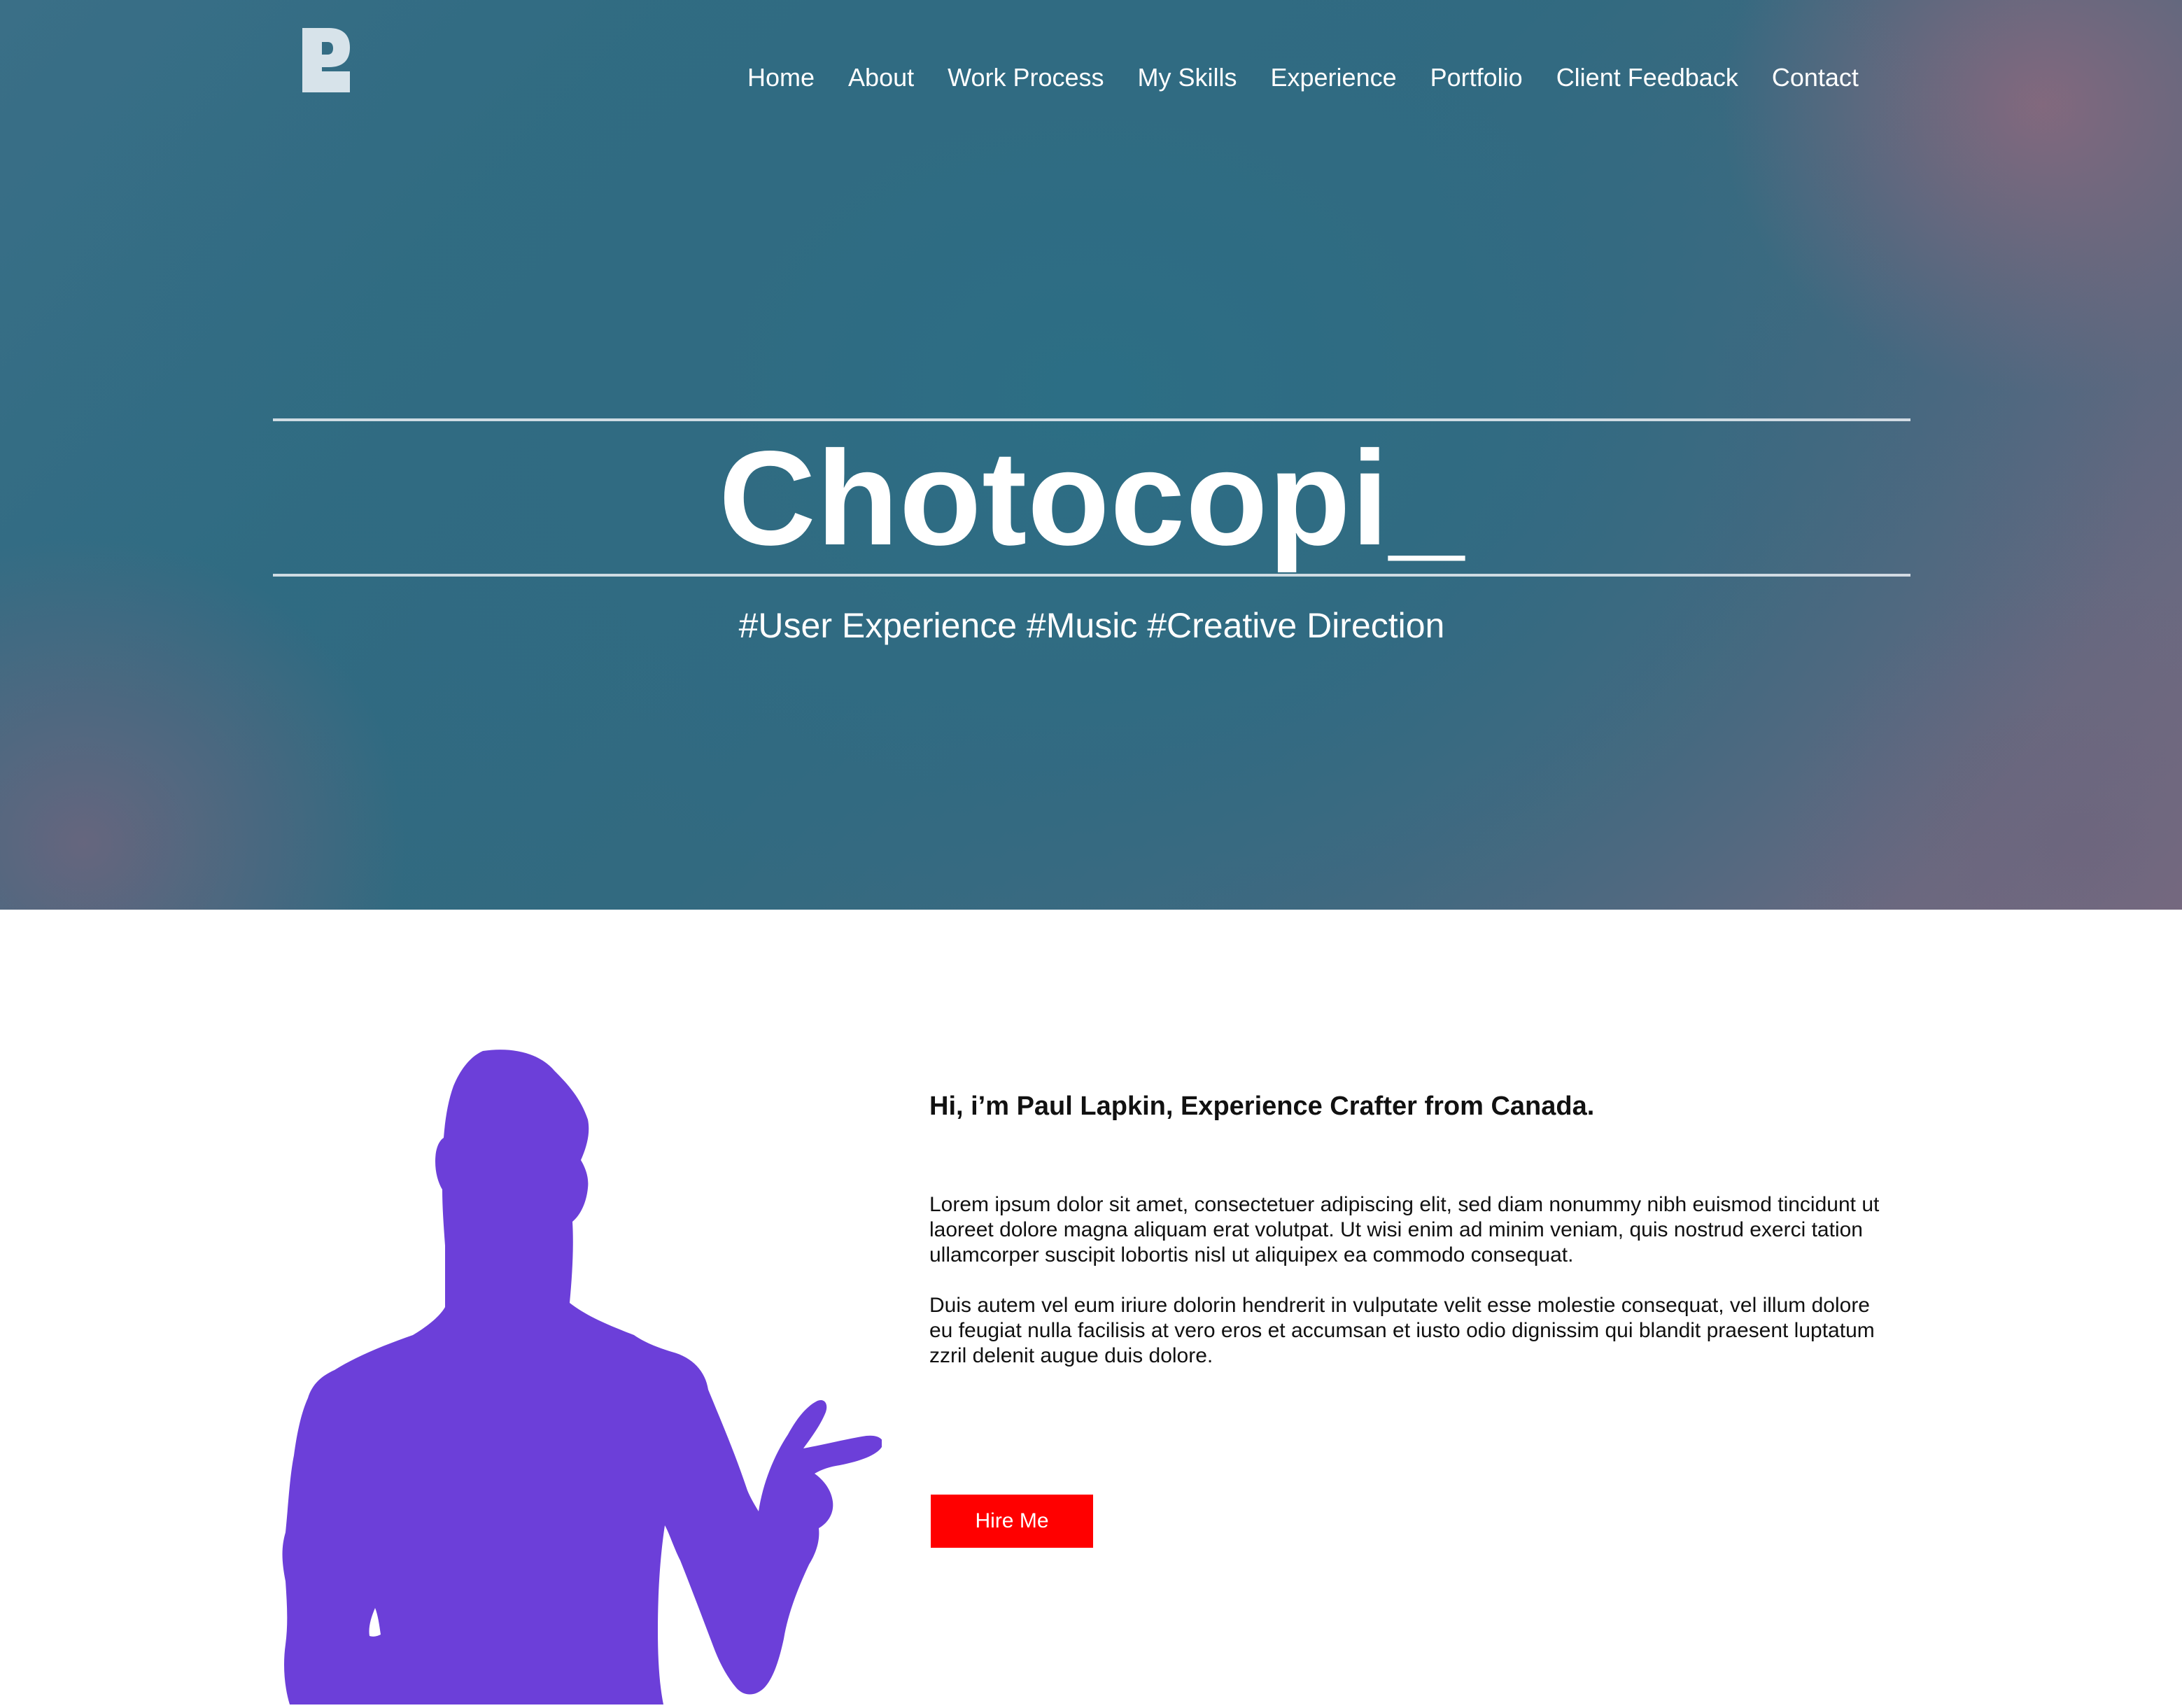 The height and width of the screenshot is (1708, 2182). Describe the element at coordinates (1012, 1521) in the screenshot. I see `hire-me-button: Hire Me` at that location.